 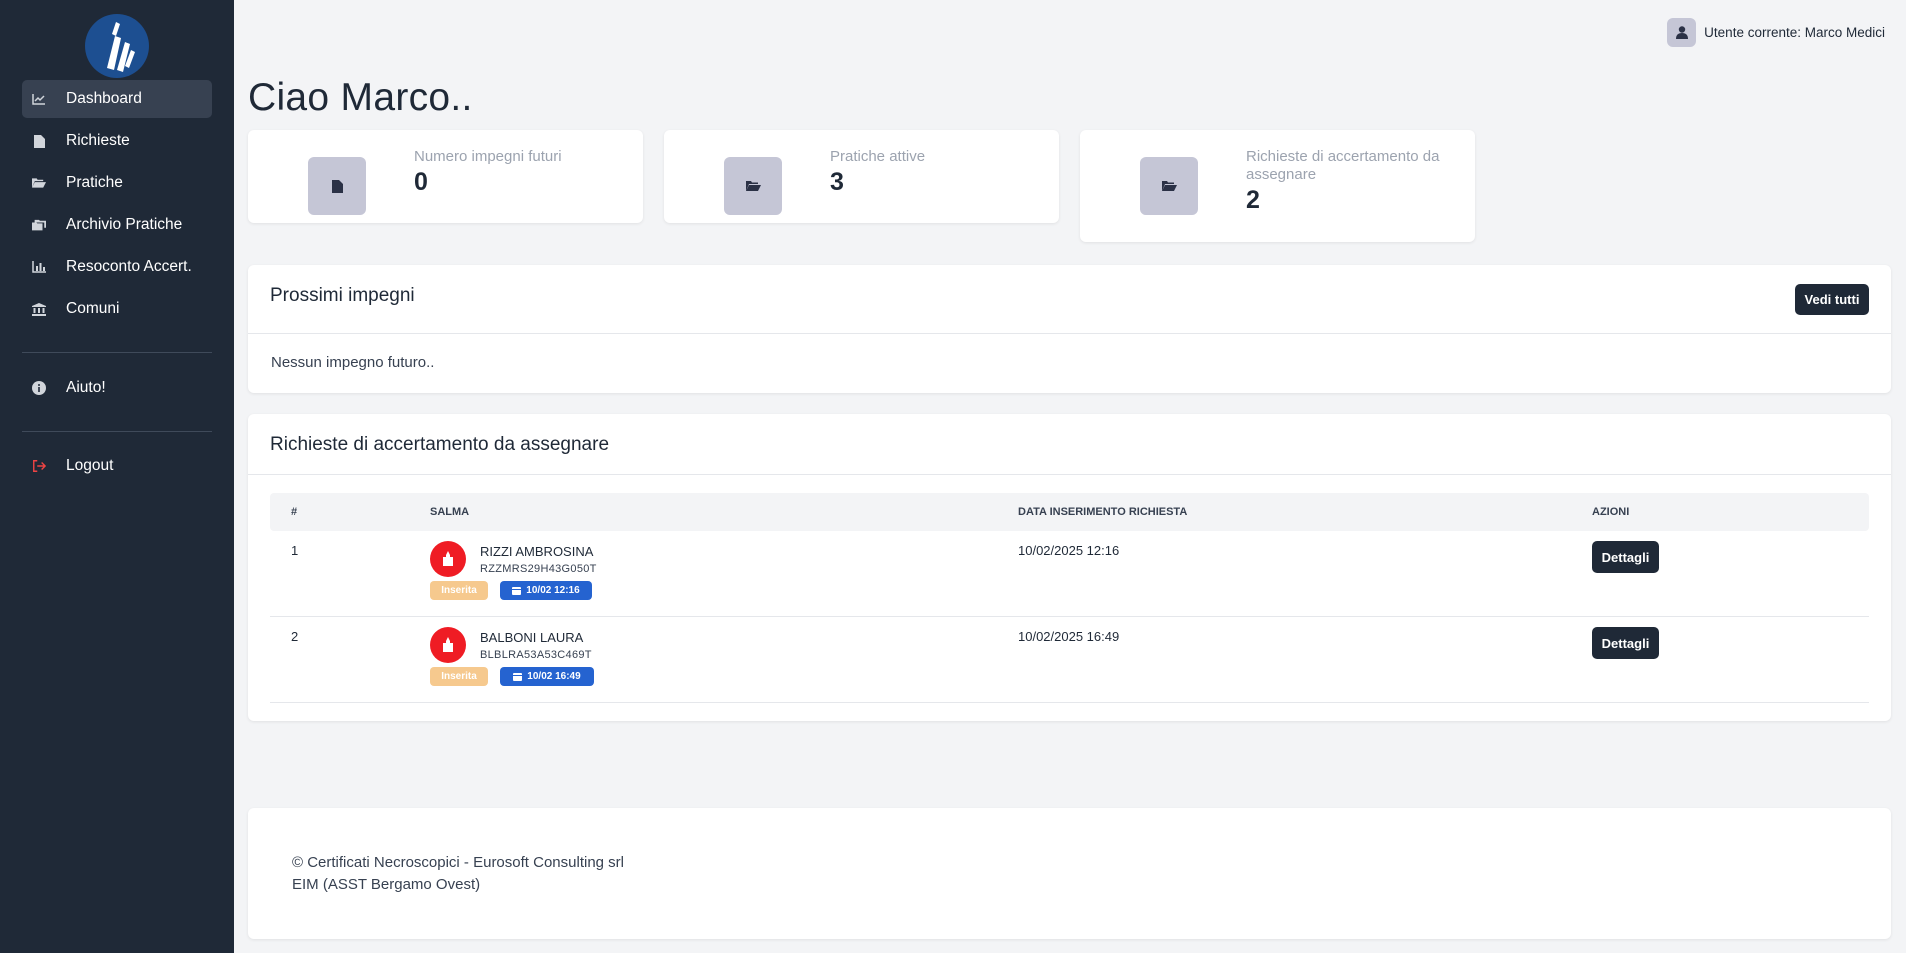 What do you see at coordinates (104, 98) in the screenshot?
I see `sidebar-item-label: Dashboard` at bounding box center [104, 98].